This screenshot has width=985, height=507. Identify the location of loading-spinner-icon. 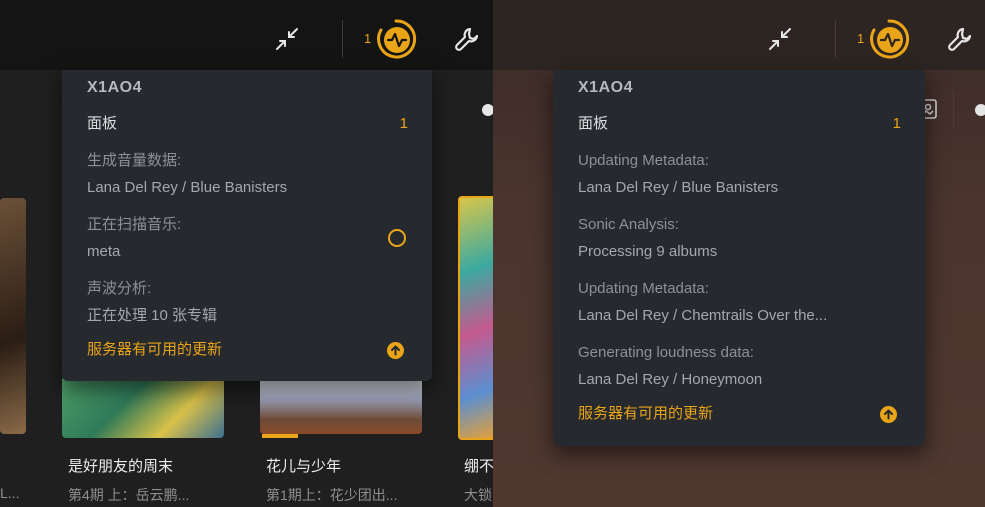
(397, 238).